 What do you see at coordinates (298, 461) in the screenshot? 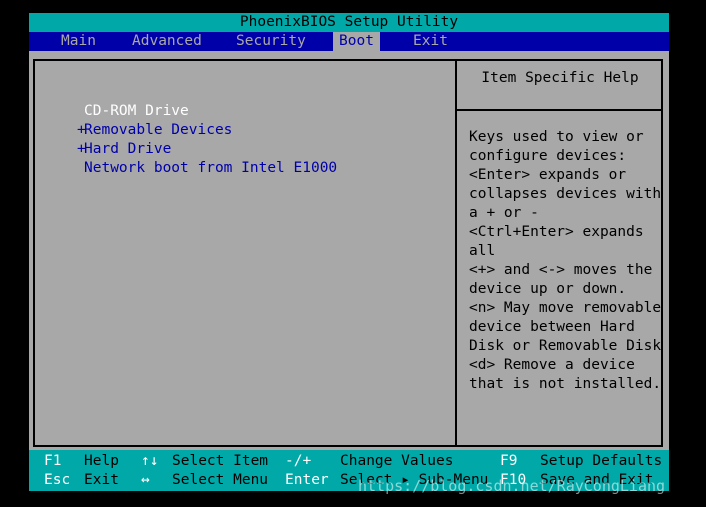
I see `key-minusplus: -/+` at bounding box center [298, 461].